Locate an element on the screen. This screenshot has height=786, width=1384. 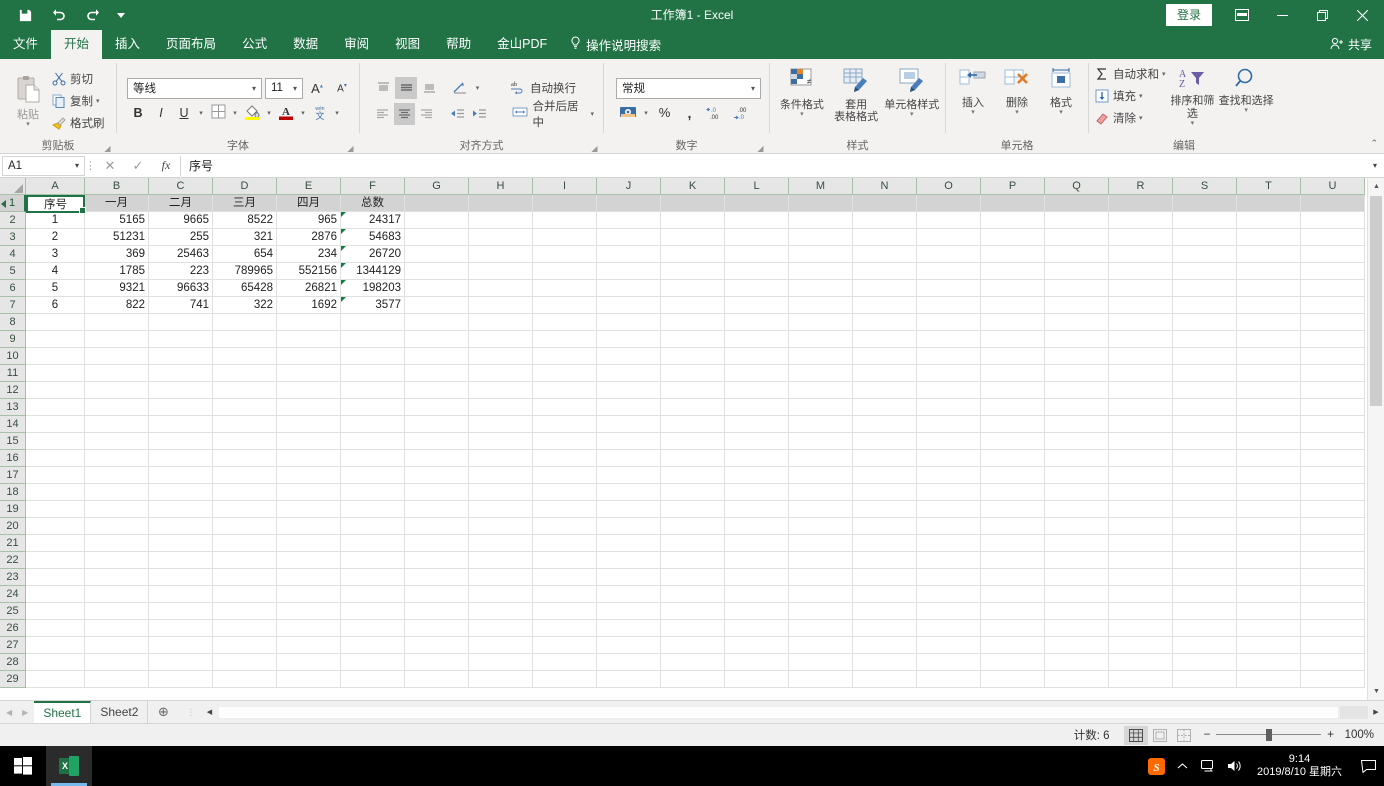
row-header-4: 4 is located at coordinates (13, 254).